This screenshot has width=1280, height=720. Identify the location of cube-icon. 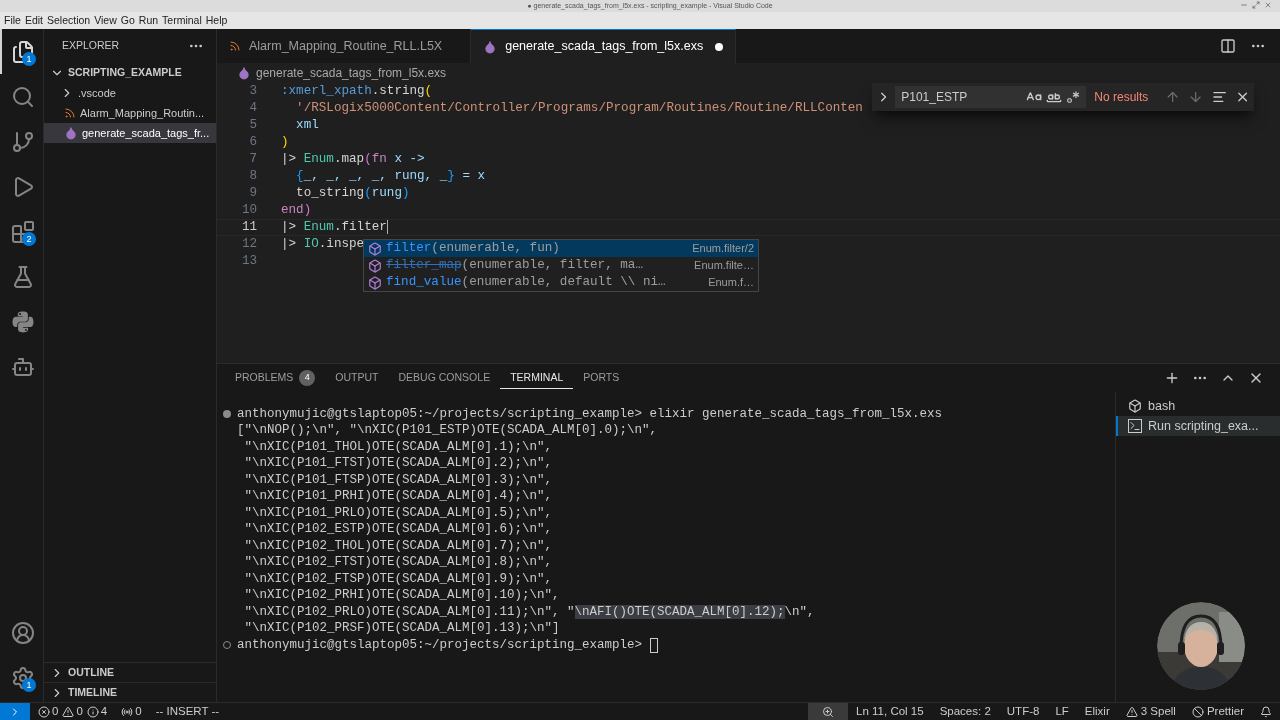
(1135, 406).